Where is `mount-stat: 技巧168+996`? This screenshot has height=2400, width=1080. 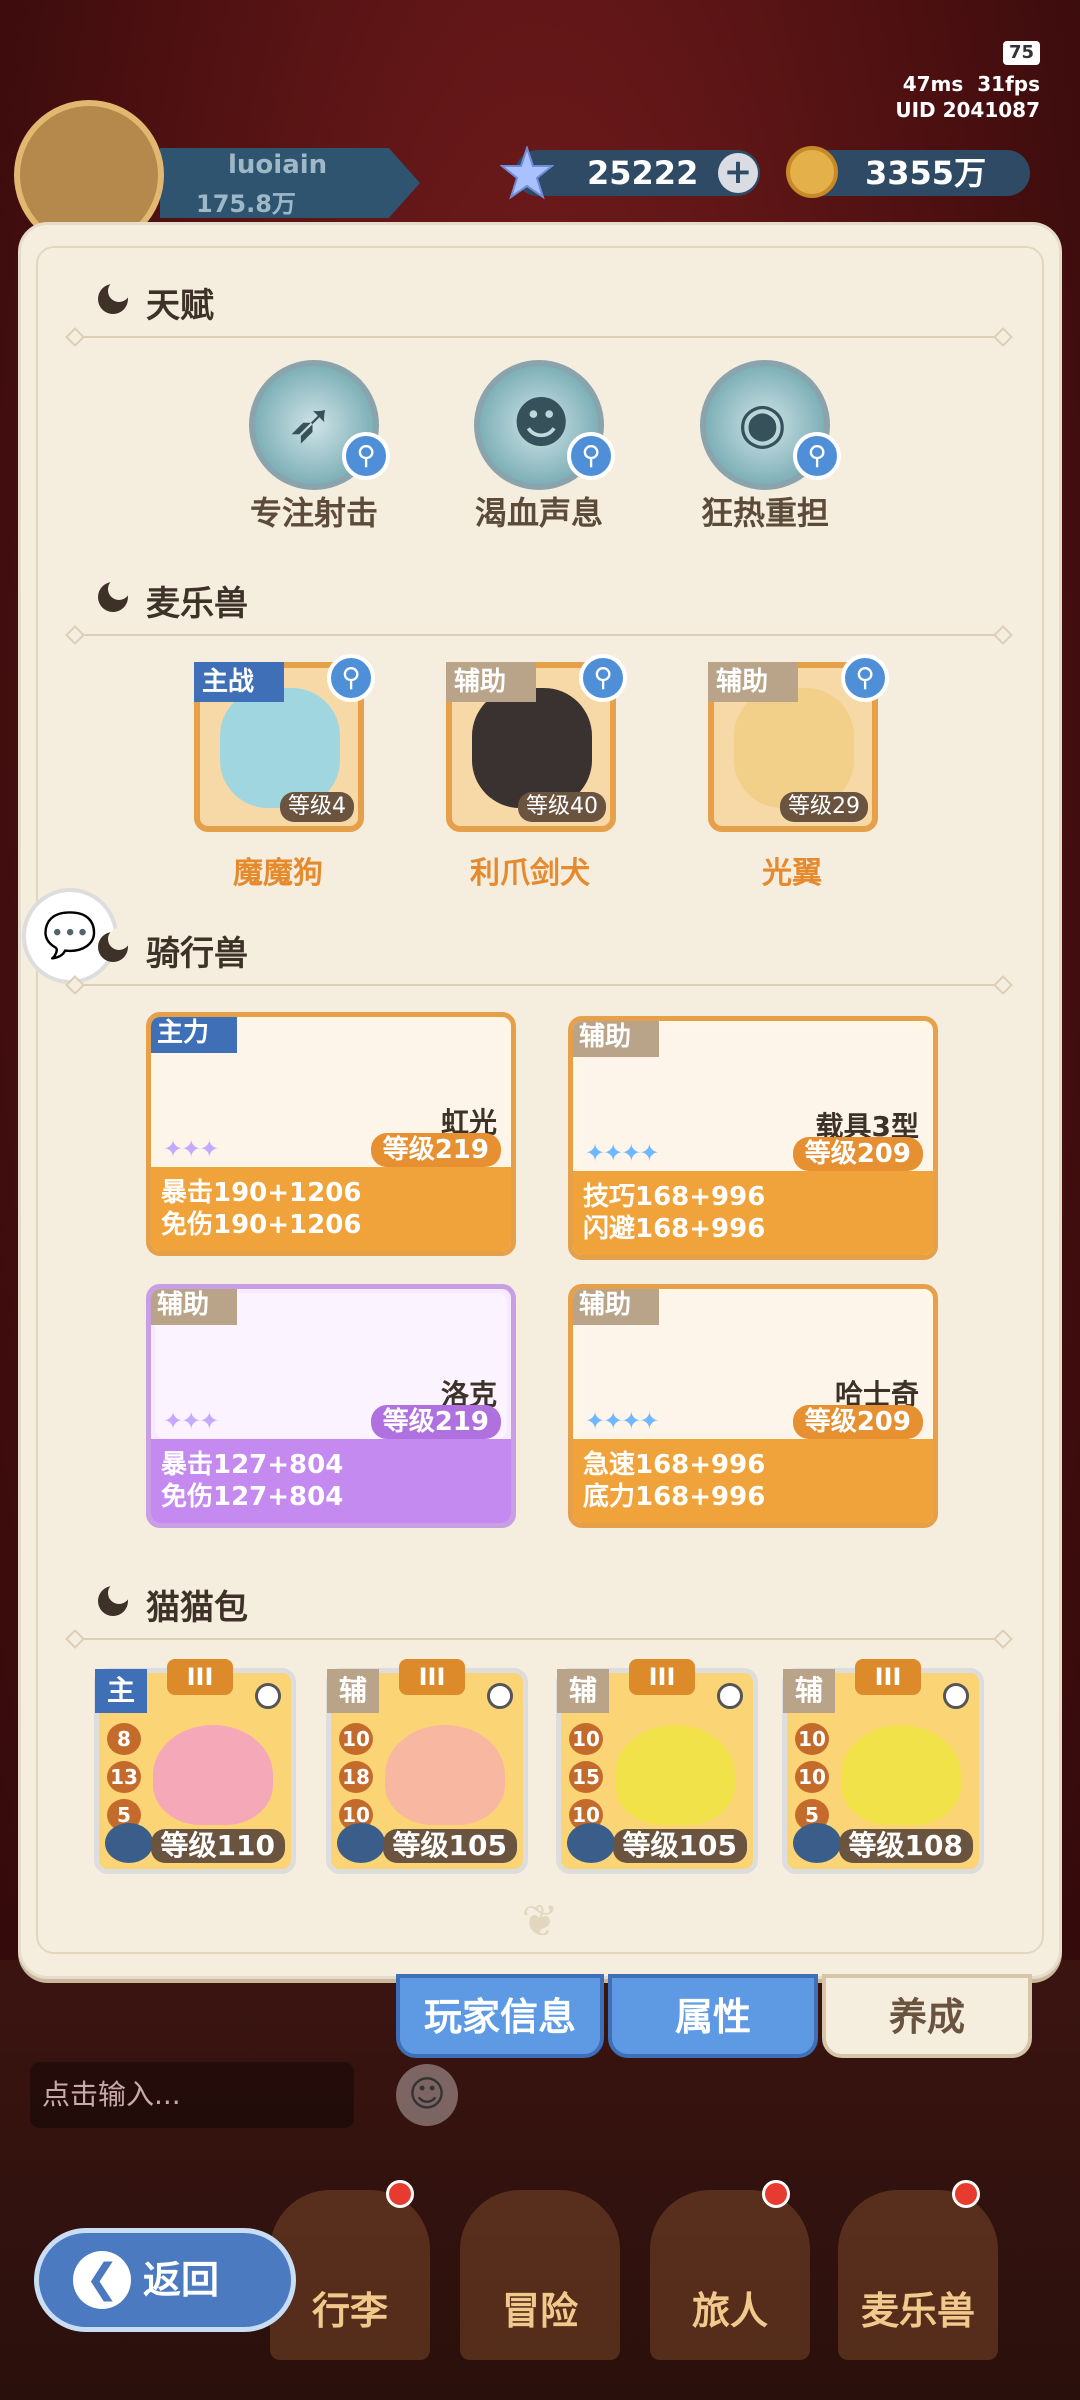
mount-stat: 技巧168+996 is located at coordinates (674, 1197).